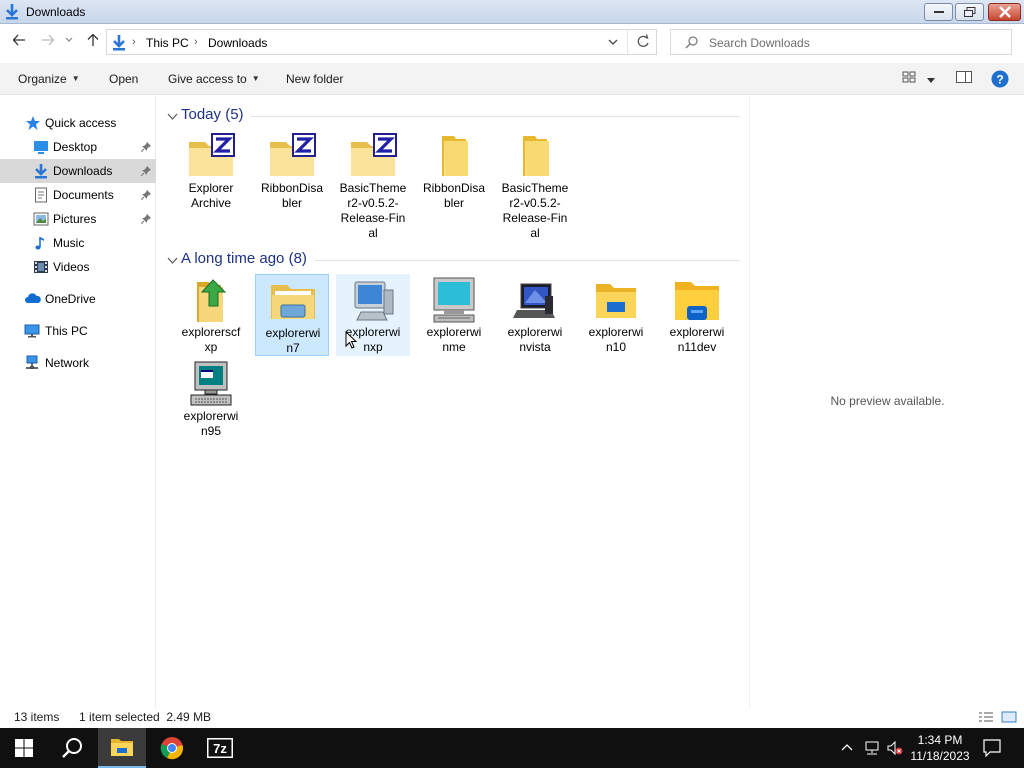 The width and height of the screenshot is (1024, 768). Describe the element at coordinates (292, 315) in the screenshot. I see `file-item-explorerwin7: explorerwi n7` at that location.